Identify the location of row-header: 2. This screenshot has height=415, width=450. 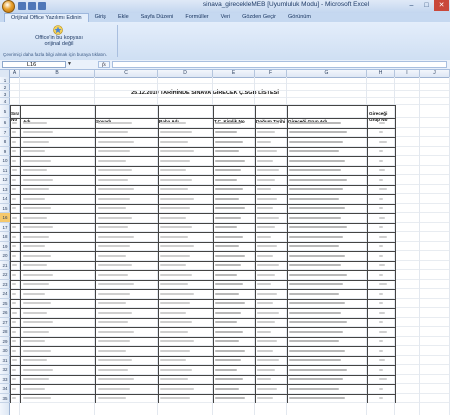
(5, 87).